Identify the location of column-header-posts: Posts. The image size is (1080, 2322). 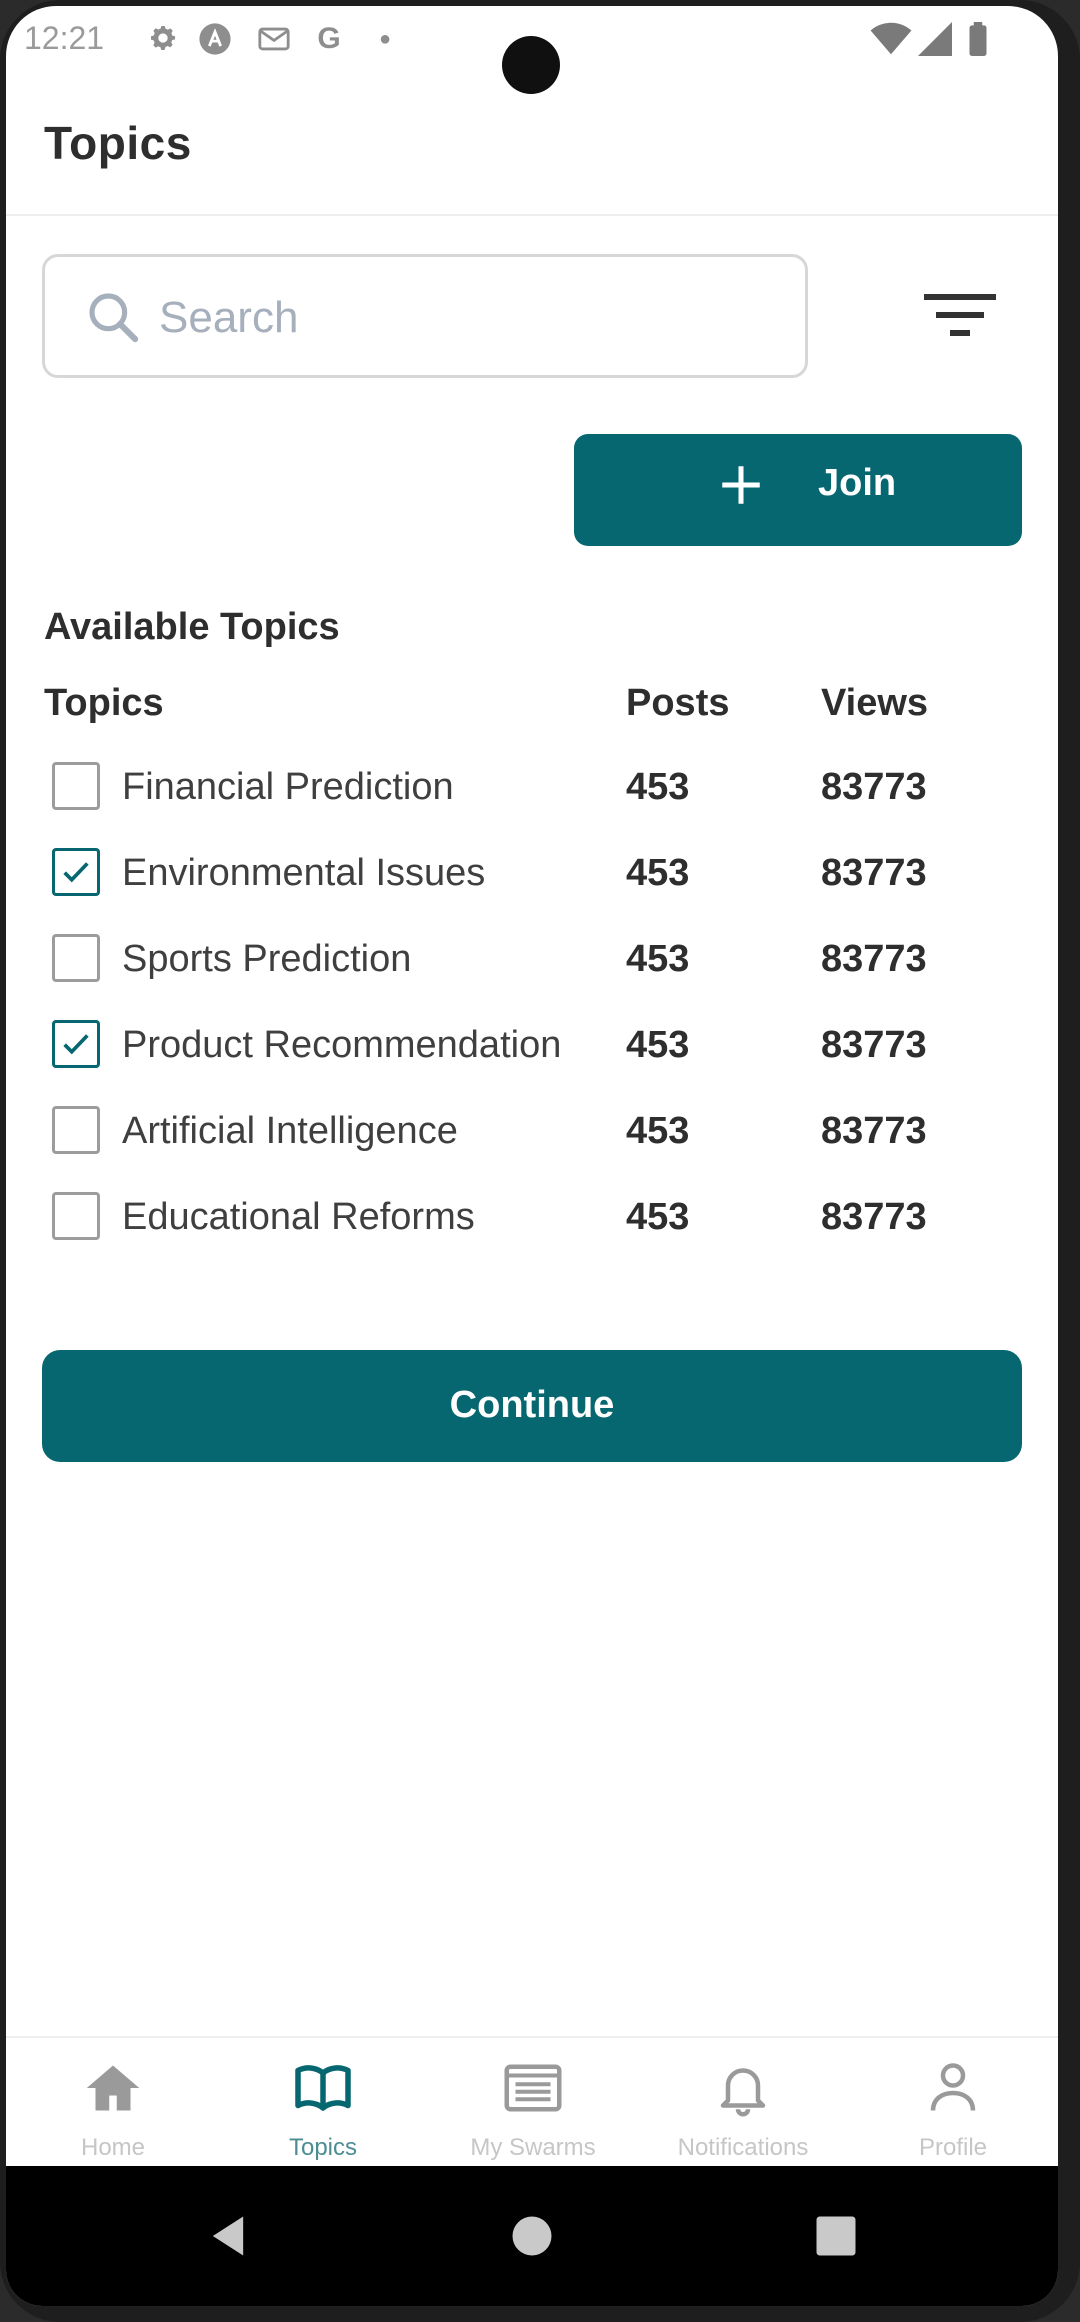
(678, 703).